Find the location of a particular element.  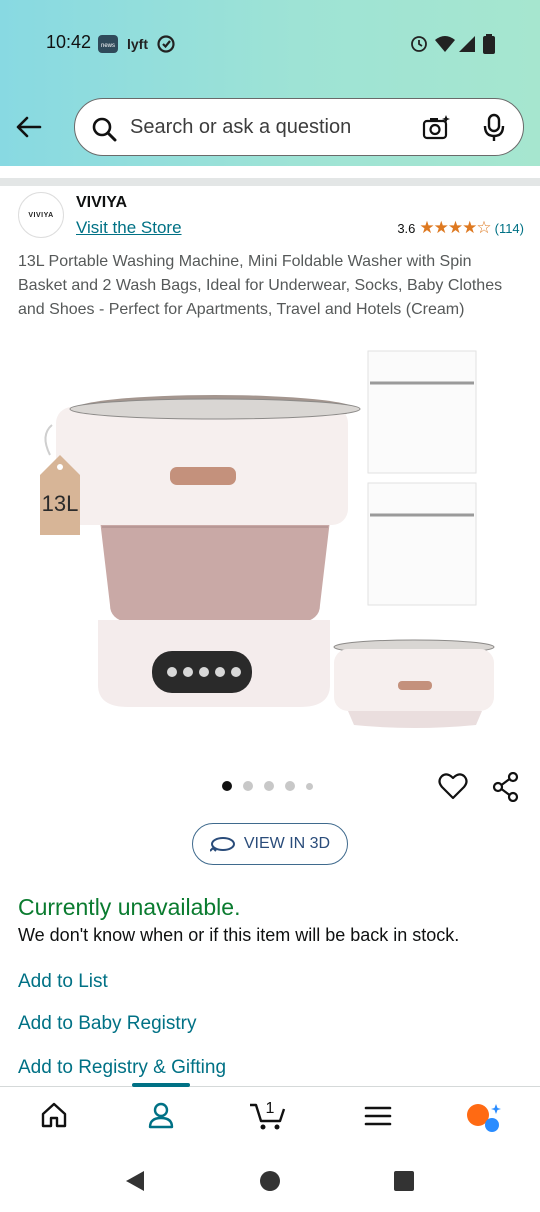

review-count: (114) is located at coordinates (509, 228).